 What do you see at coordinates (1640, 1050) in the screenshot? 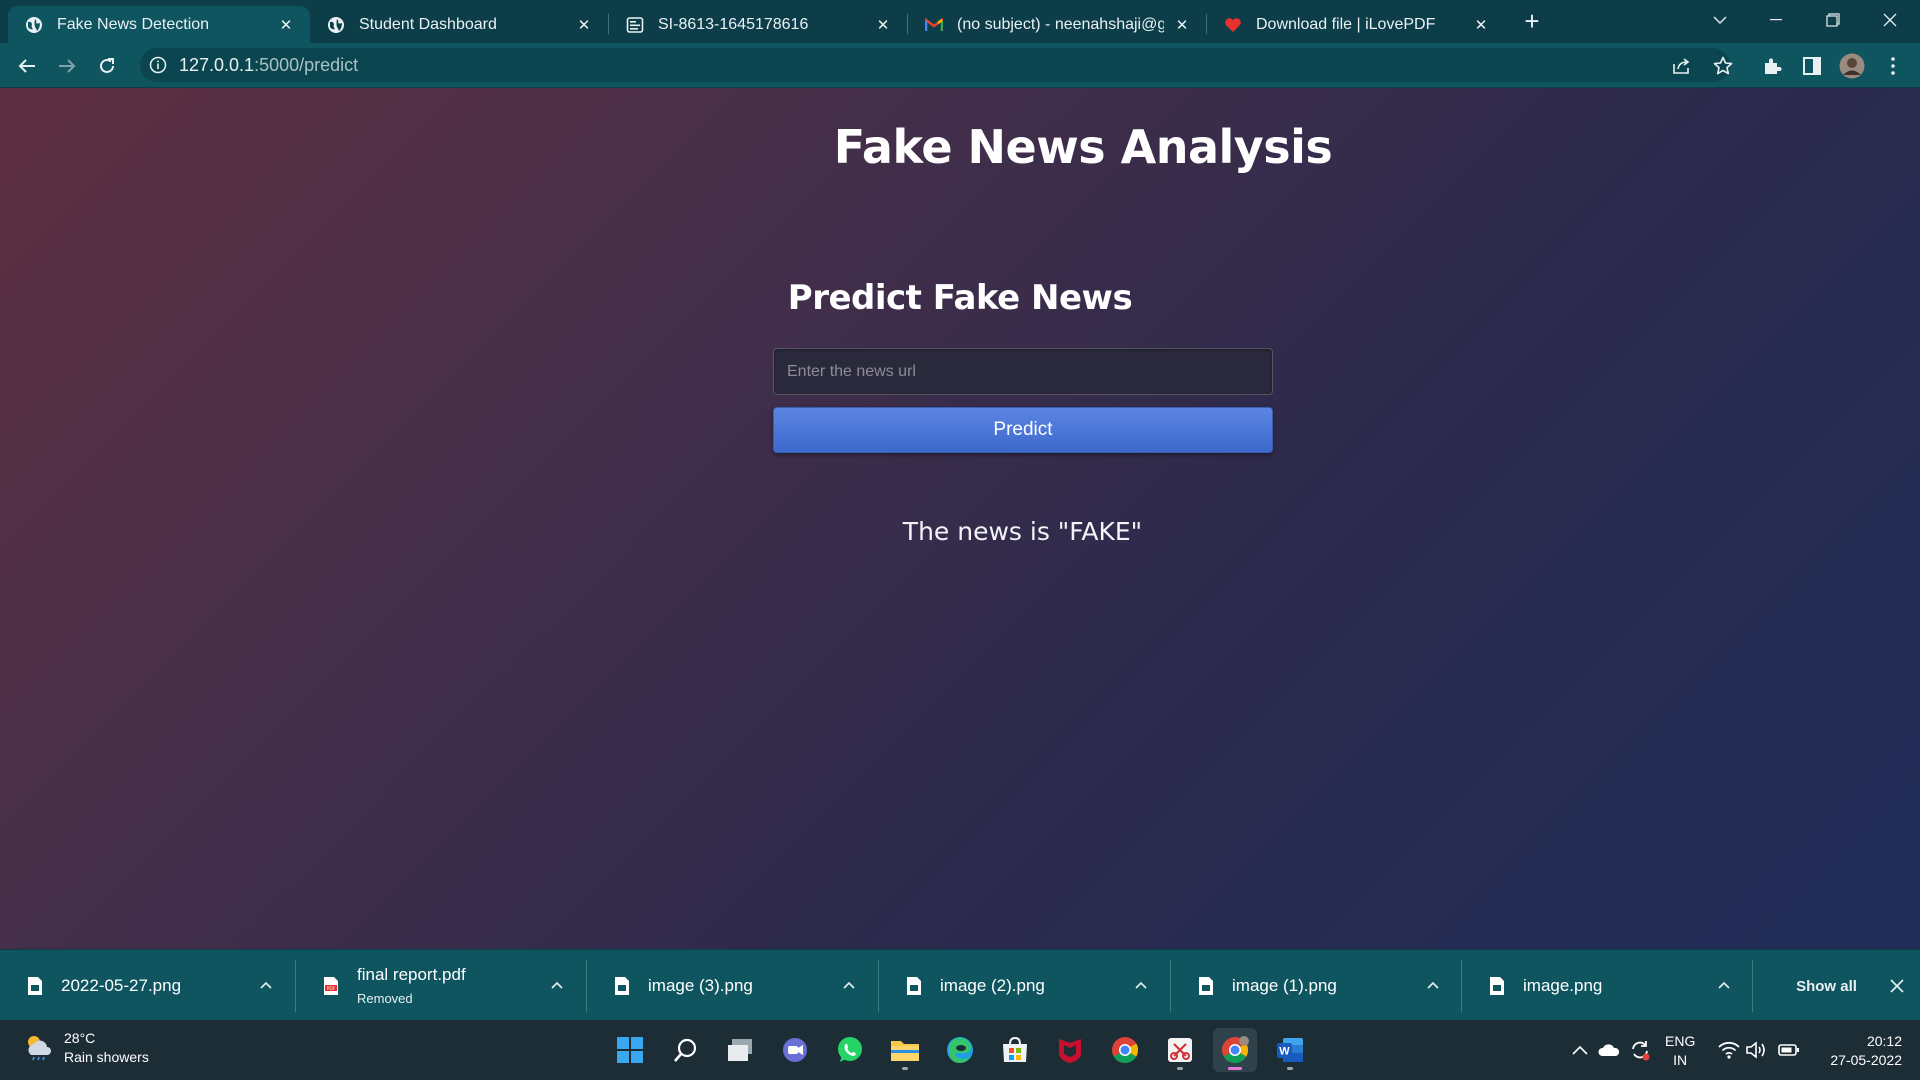
I see `sync-icon` at bounding box center [1640, 1050].